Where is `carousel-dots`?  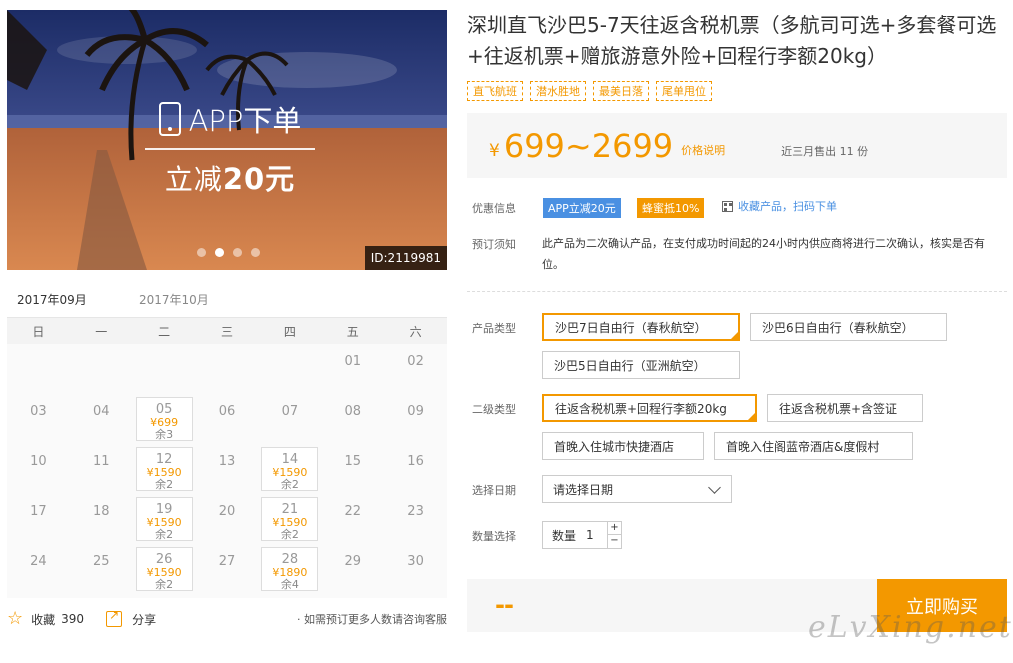 carousel-dots is located at coordinates (228, 252).